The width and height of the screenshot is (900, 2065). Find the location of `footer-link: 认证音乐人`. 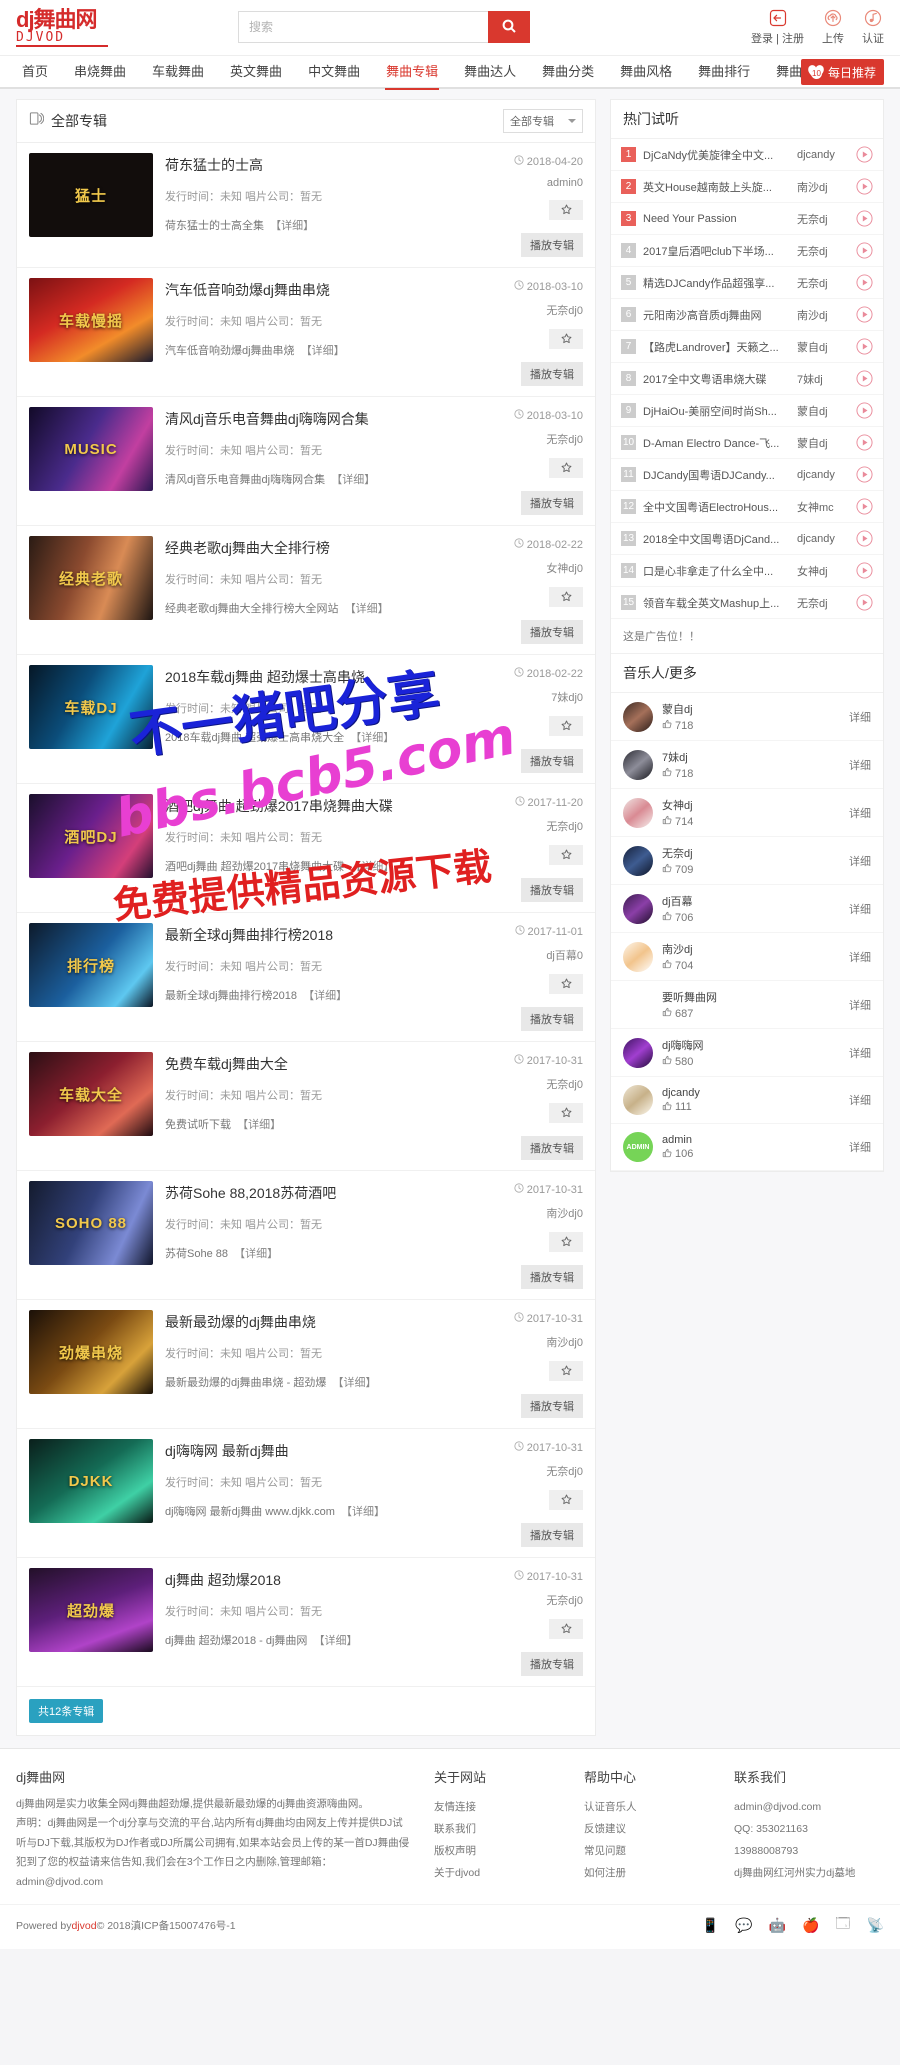

footer-link: 认证音乐人 is located at coordinates (659, 1807).